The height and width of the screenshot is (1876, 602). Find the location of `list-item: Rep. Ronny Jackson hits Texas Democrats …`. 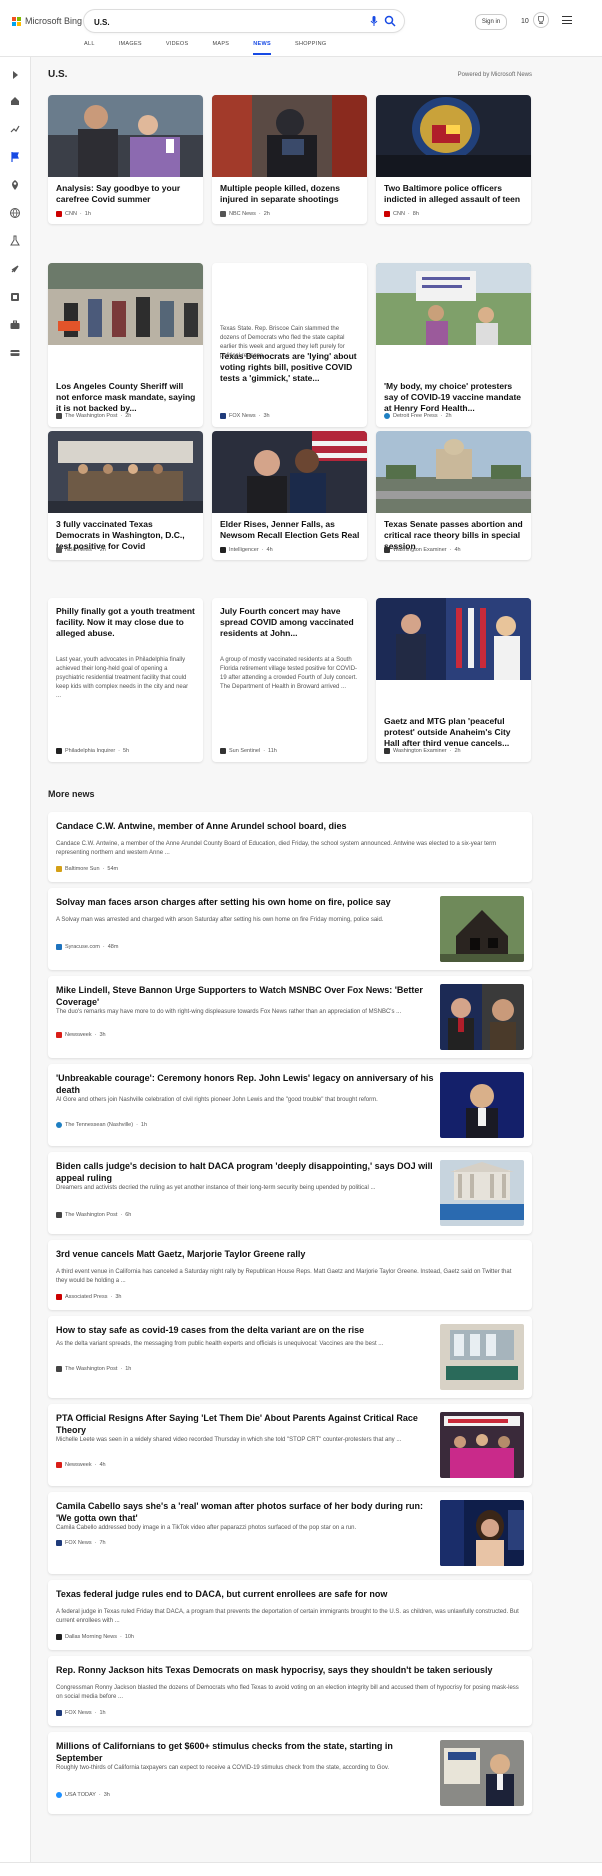

list-item: Rep. Ronny Jackson hits Texas Democrats … is located at coordinates (290, 1691).